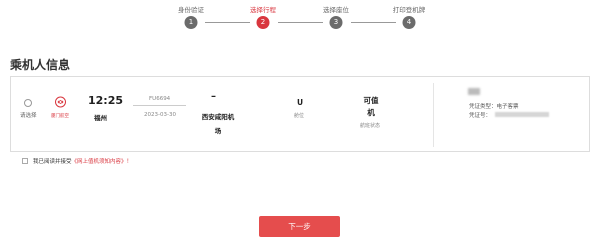 Image resolution: width=600 pixels, height=247 pixels. What do you see at coordinates (160, 99) in the screenshot?
I see `flight-number: FU6694` at bounding box center [160, 99].